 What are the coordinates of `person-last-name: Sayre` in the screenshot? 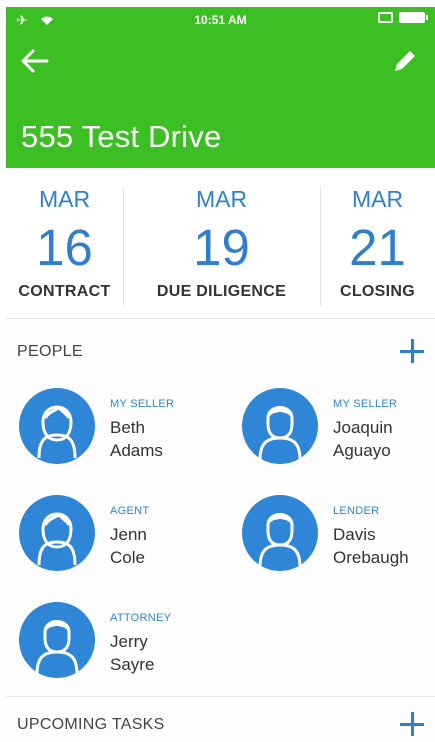 It's located at (132, 664).